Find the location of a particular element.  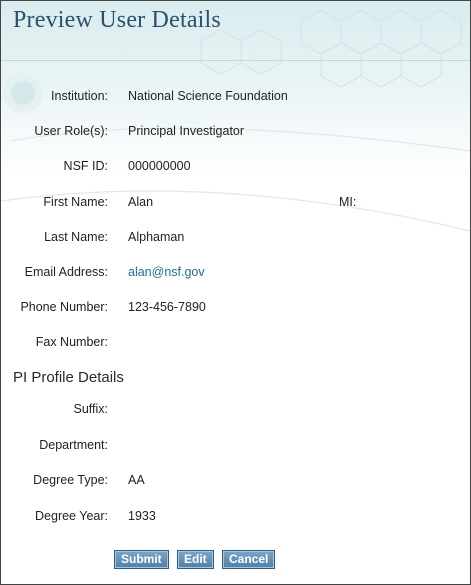

user-roles-label: User Role(s): is located at coordinates (71, 131).